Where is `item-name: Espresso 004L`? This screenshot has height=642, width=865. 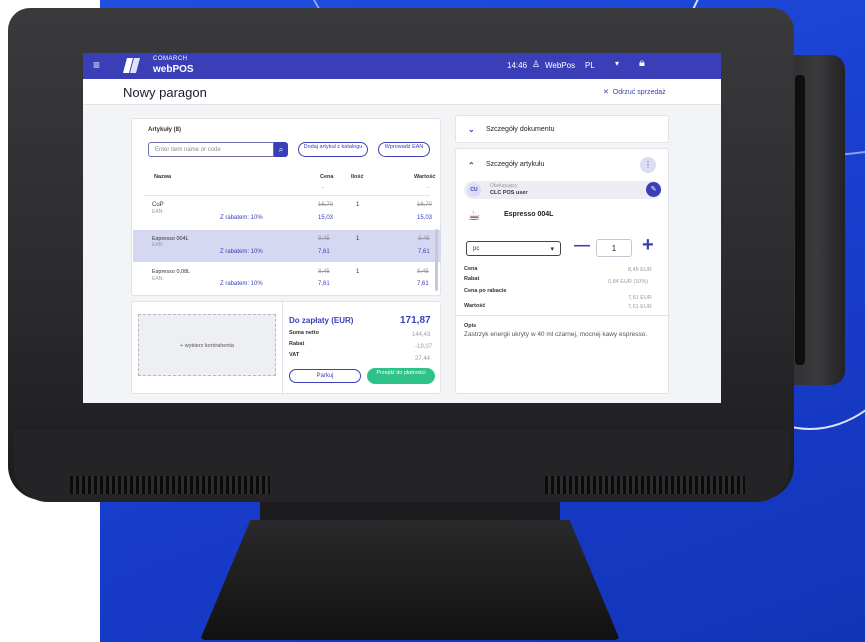
item-name: Espresso 004L is located at coordinates (529, 214).